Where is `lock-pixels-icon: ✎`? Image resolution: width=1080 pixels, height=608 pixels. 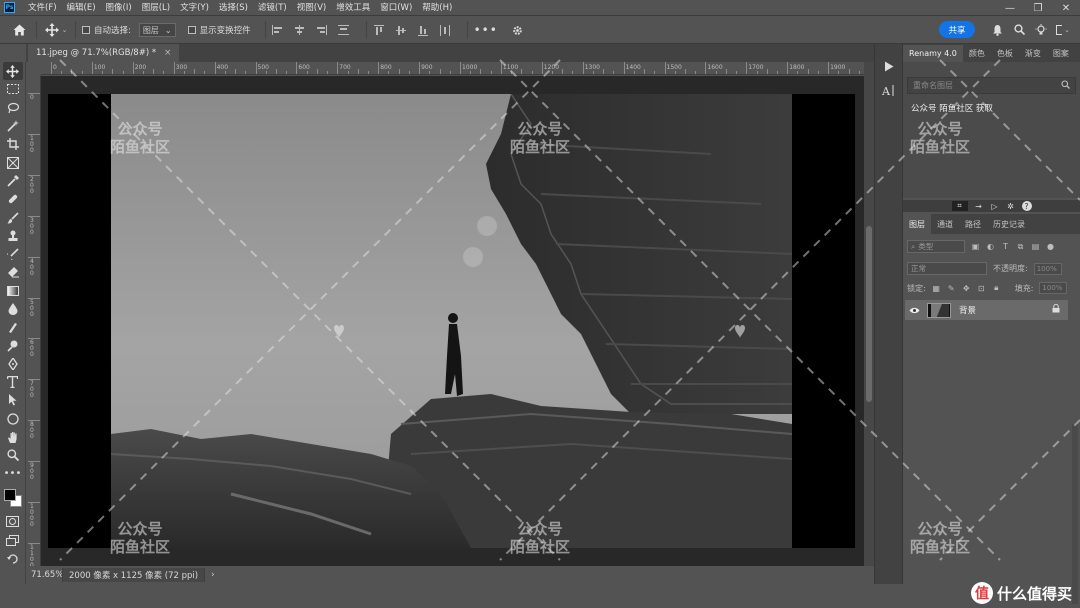 lock-pixels-icon: ✎ is located at coordinates (951, 288).